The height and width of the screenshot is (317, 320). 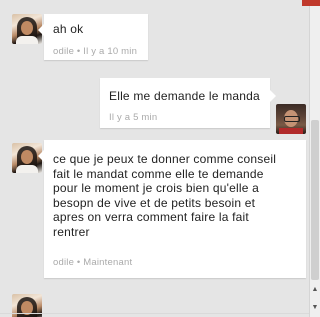 I want to click on chat-scrollbar: ▲ ▼, so click(x=311, y=158).